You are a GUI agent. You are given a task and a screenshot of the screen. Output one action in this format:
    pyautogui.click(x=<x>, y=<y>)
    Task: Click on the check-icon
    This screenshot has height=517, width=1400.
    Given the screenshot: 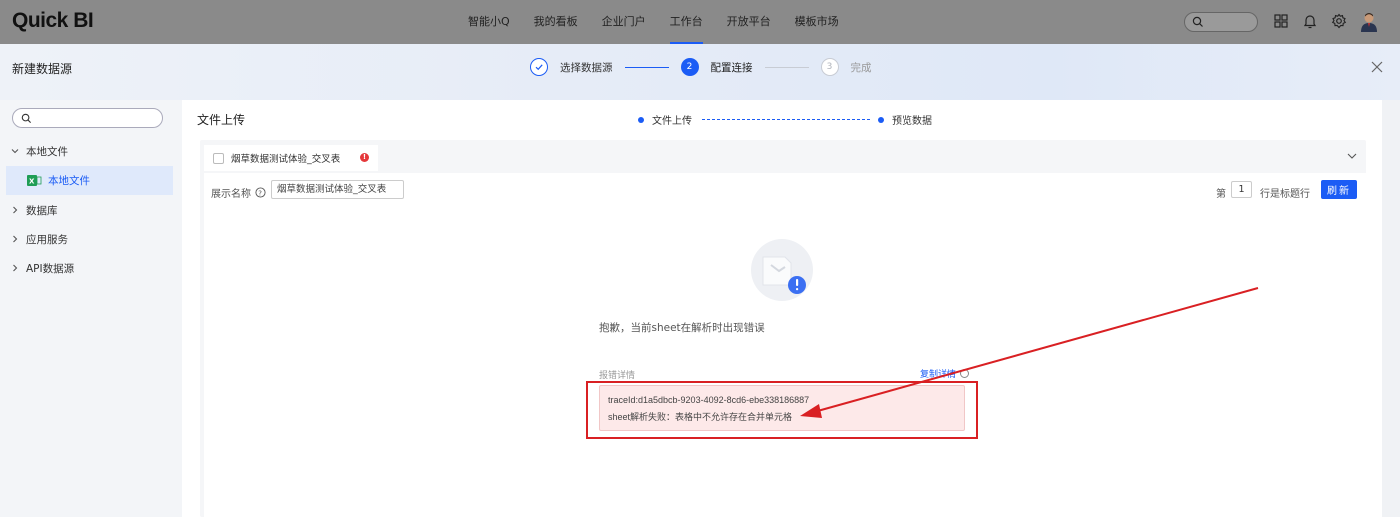 What is the action you would take?
    pyautogui.click(x=539, y=67)
    